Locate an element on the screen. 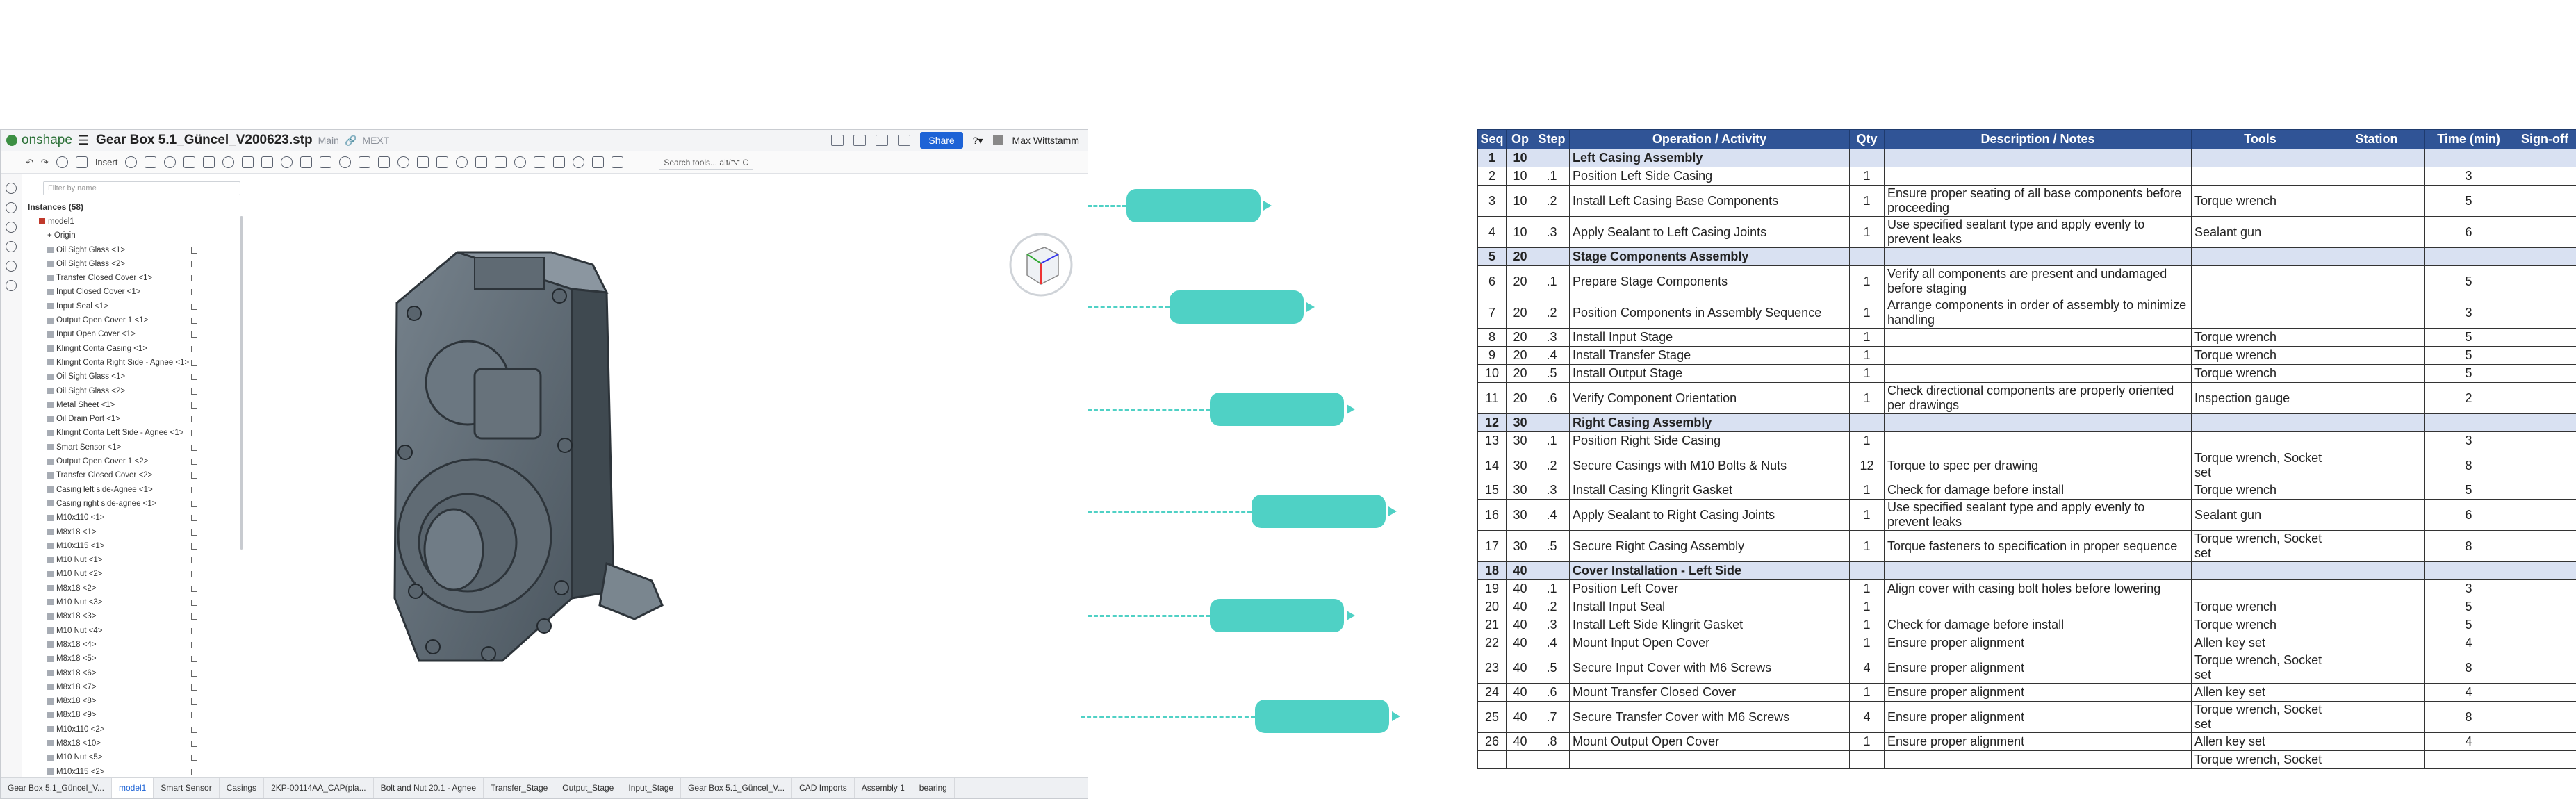  onshape-logo: onshape is located at coordinates (39, 141).